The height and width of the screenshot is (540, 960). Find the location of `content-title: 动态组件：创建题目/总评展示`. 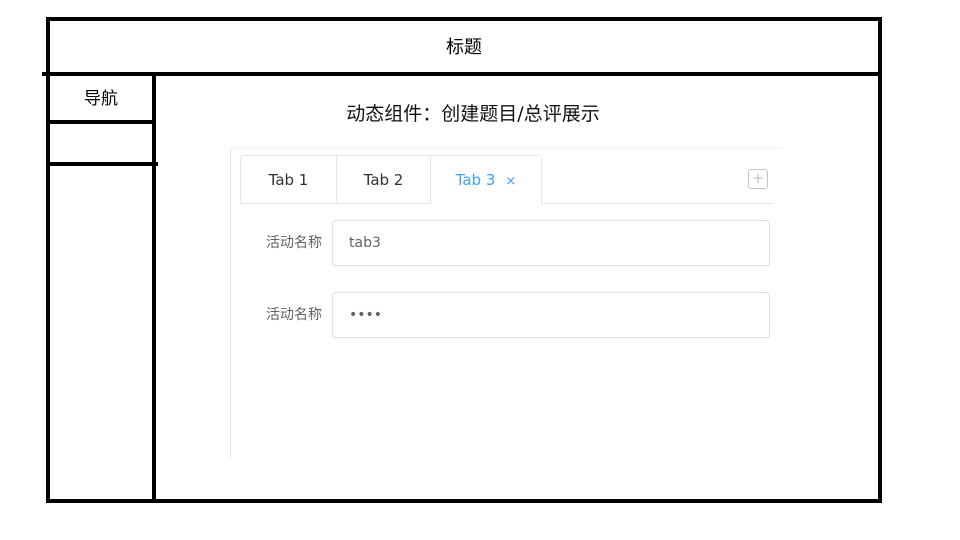

content-title: 动态组件：创建题目/总评展示 is located at coordinates (473, 114).